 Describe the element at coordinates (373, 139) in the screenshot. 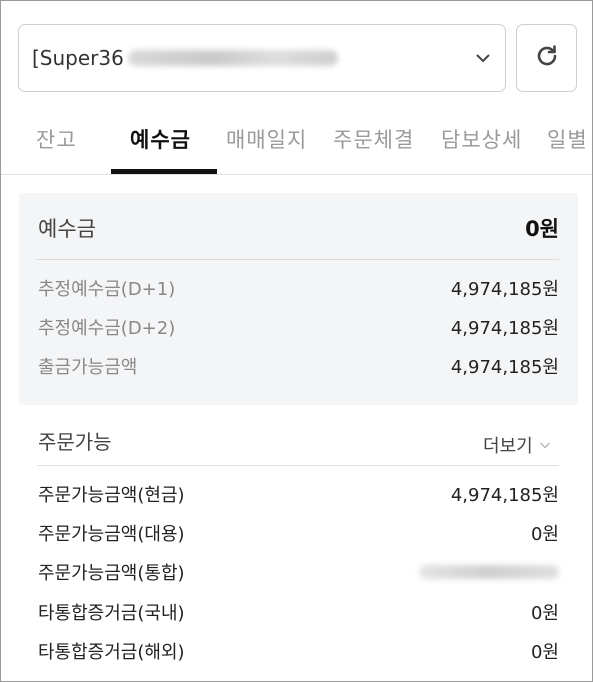

I see `tab-order-execution: 주문체결` at that location.